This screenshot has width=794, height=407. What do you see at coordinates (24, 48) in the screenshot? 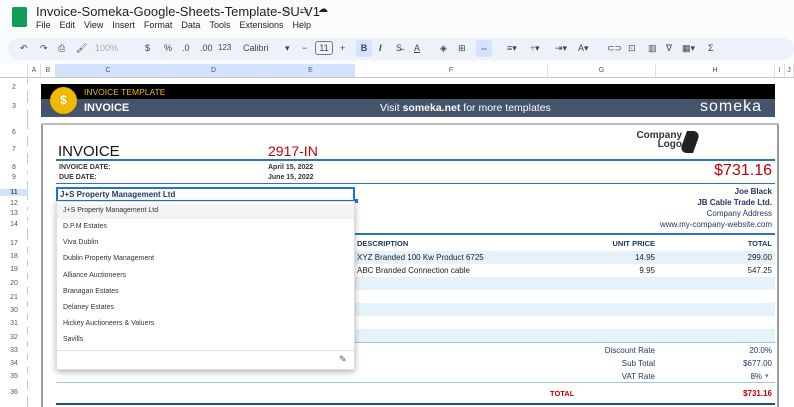
I see `undo-icon: ↶` at bounding box center [24, 48].